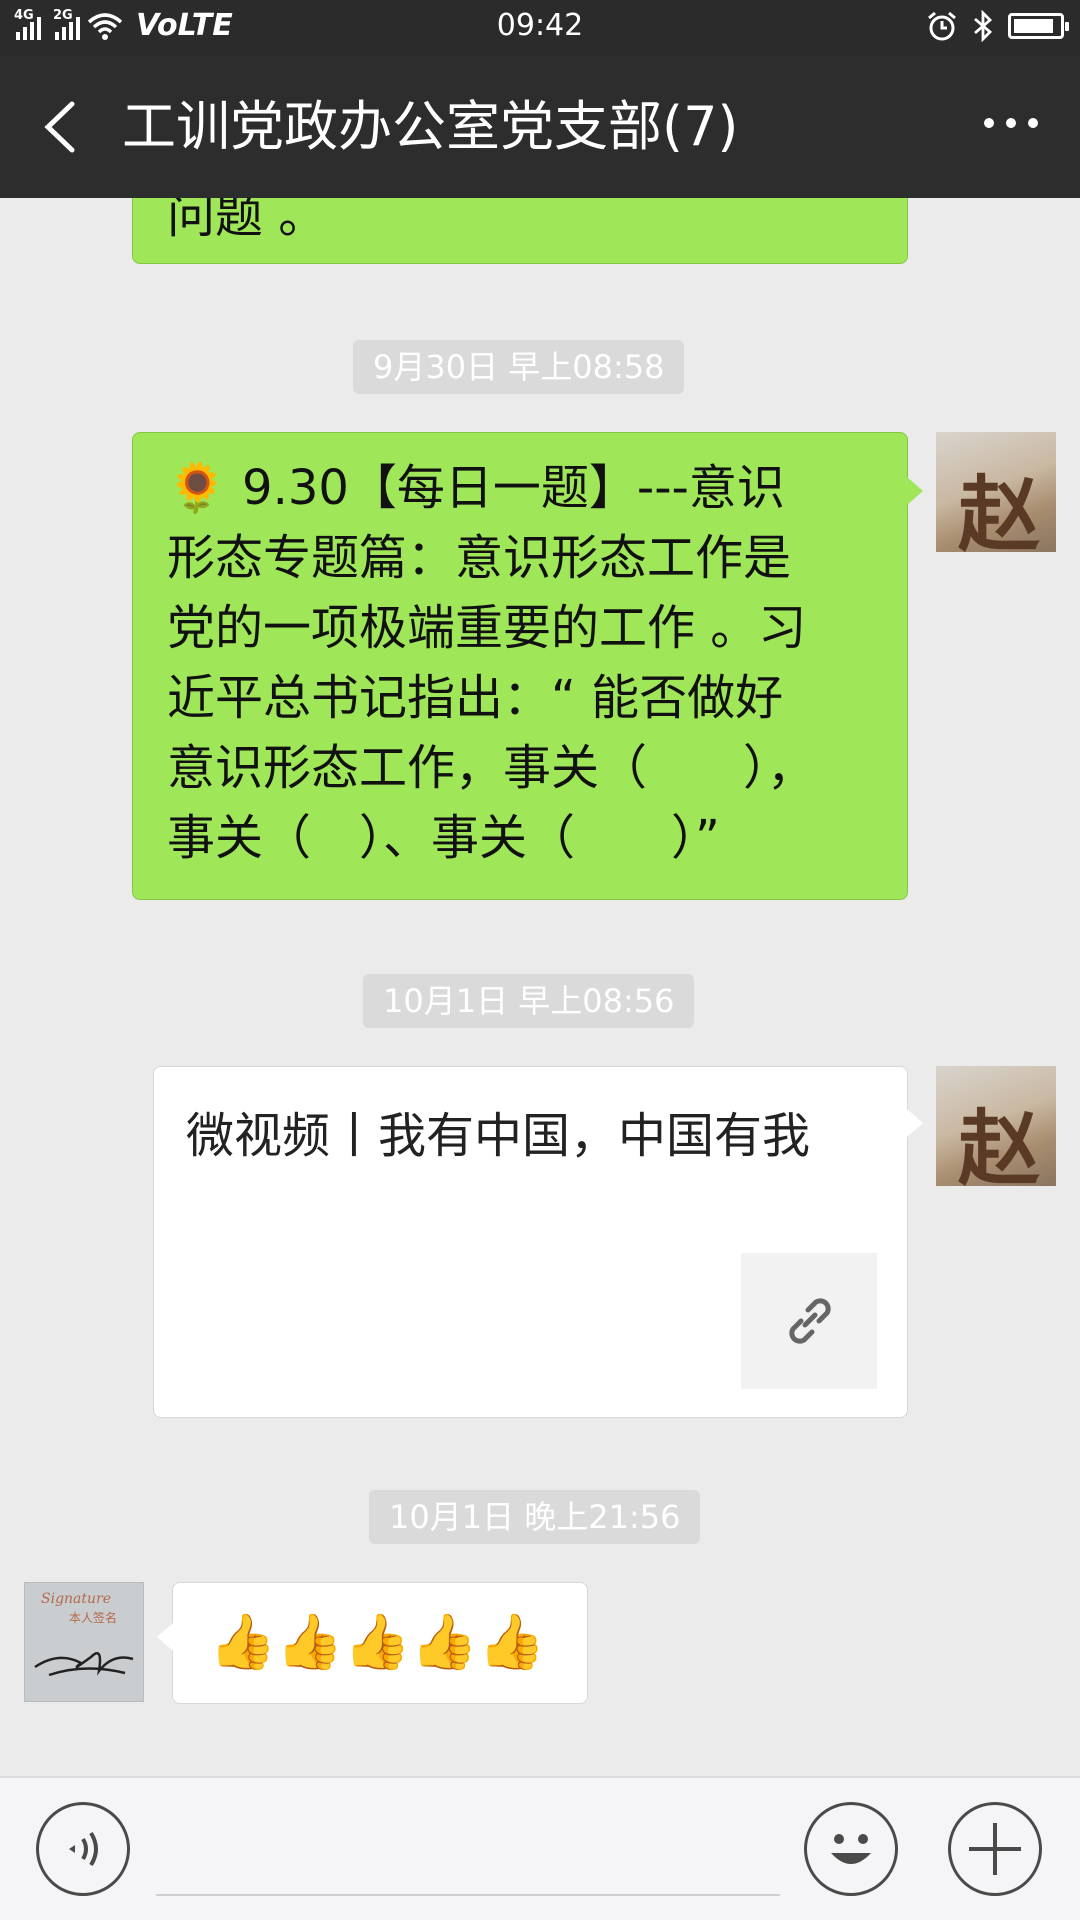  Describe the element at coordinates (475, 698) in the screenshot. I see `message-line: 近平总书记指出：“ 能否做好` at that location.